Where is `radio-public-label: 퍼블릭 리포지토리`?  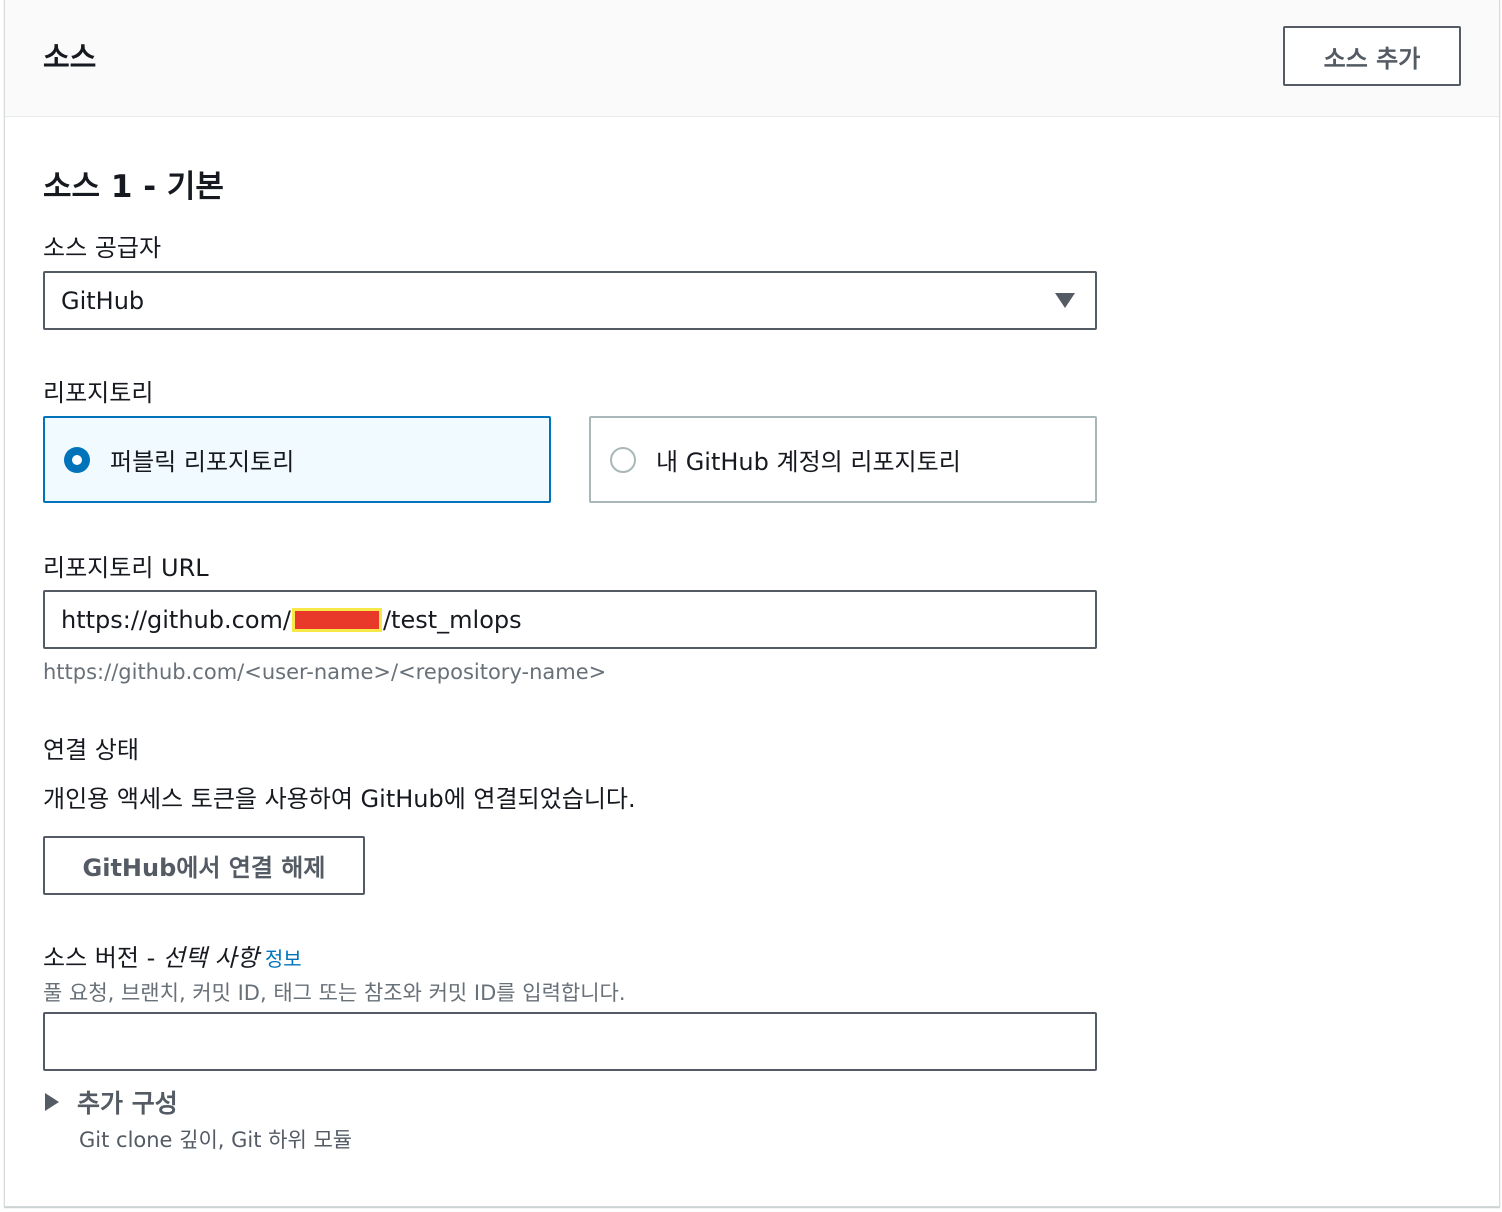
radio-public-label: 퍼블릭 리포지토리 is located at coordinates (202, 462).